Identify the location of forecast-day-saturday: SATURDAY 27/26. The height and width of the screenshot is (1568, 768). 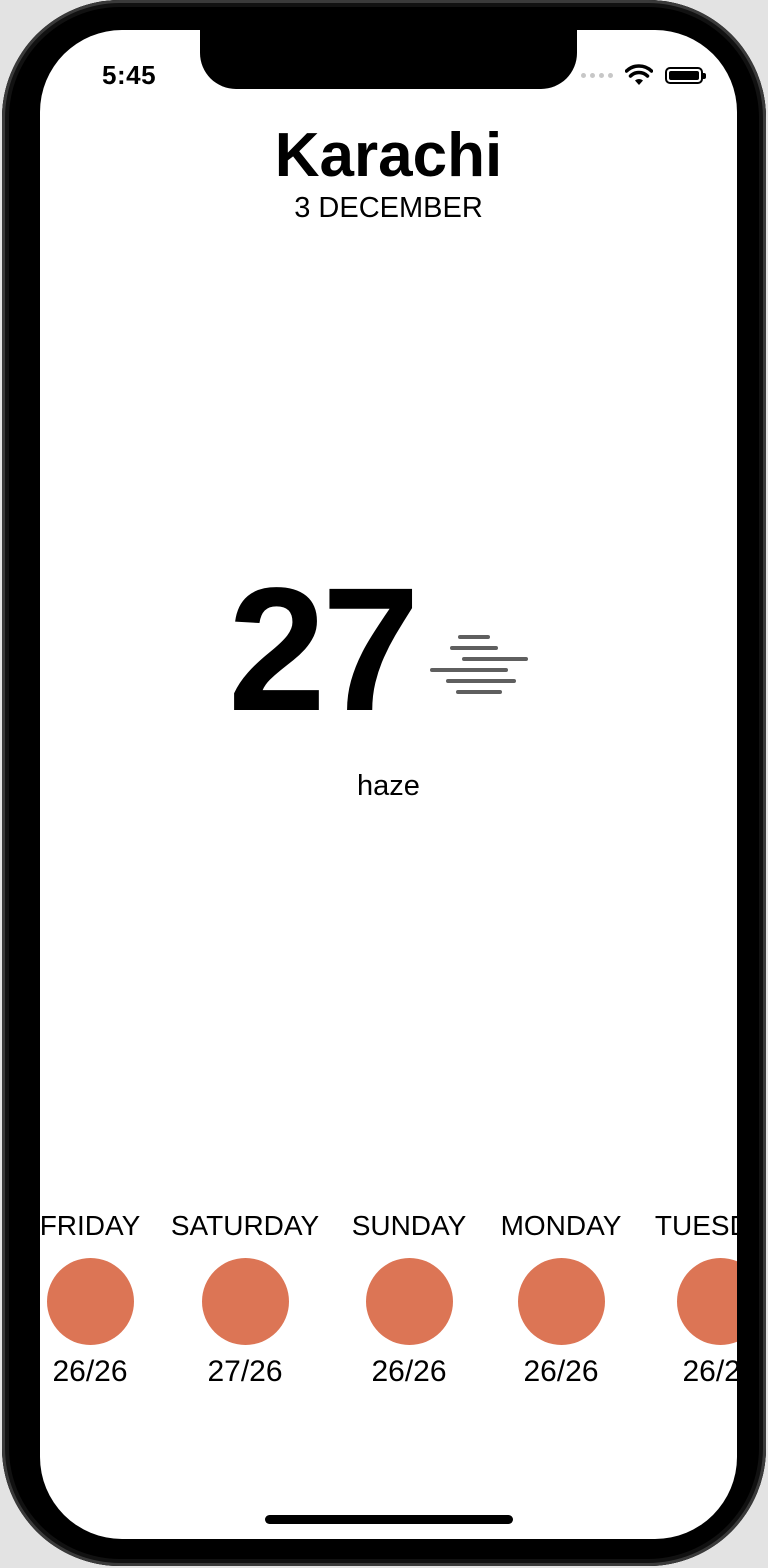
(245, 1299).